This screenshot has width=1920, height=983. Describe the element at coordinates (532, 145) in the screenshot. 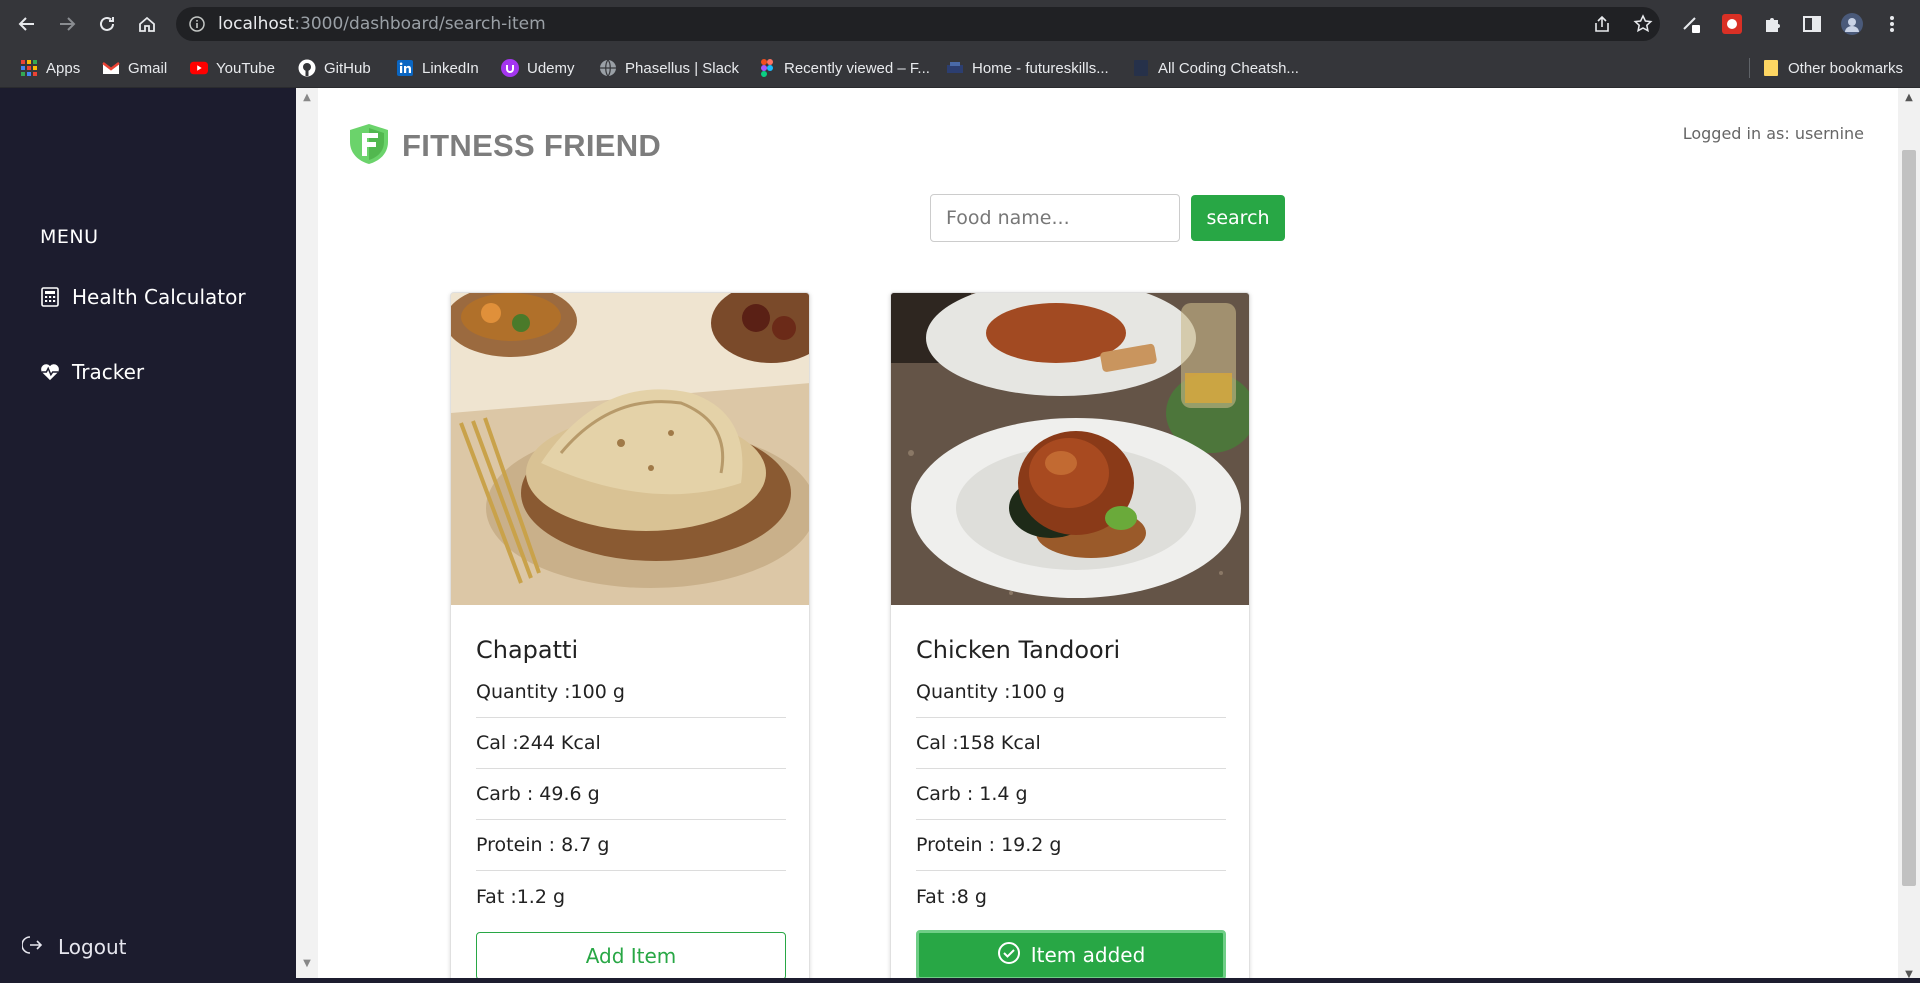

I see `logo-text: FITNESS FRIEND` at that location.